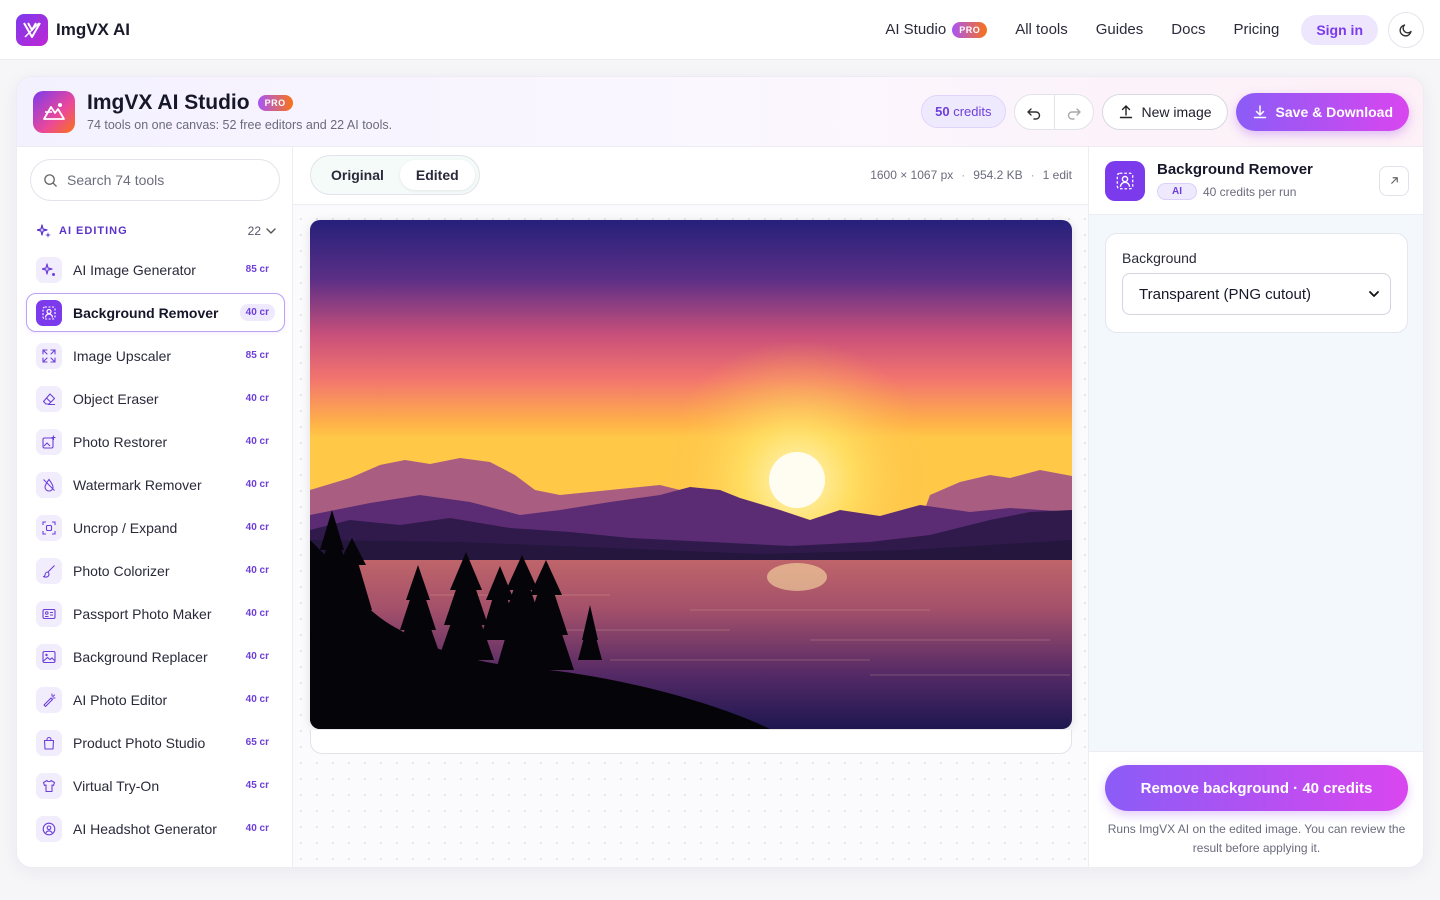 The image size is (1440, 900). I want to click on new-image-button: New image, so click(1164, 111).